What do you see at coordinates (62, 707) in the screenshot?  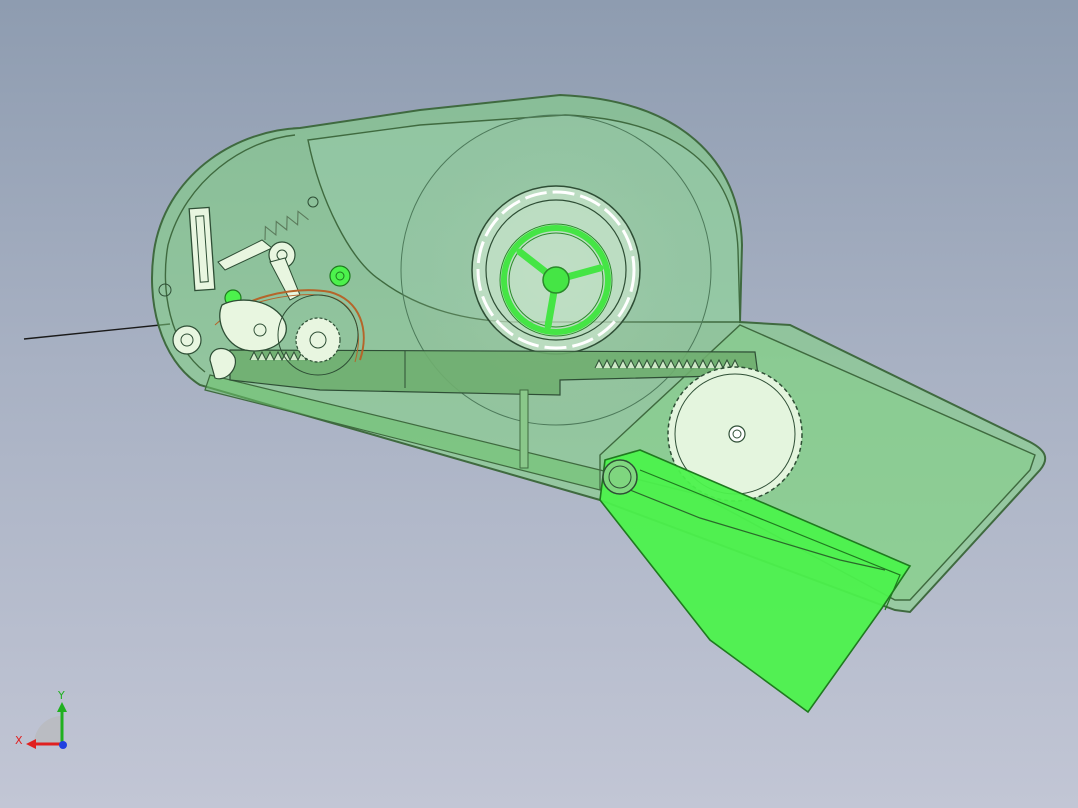 I see `y-axis-arrow` at bounding box center [62, 707].